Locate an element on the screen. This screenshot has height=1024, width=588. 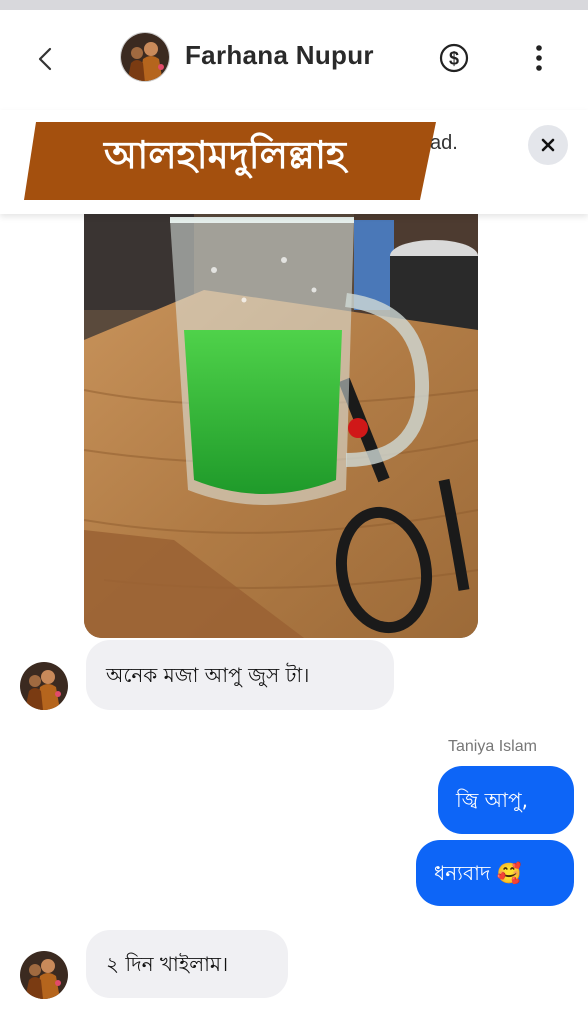
contact-name: Farhana Nupur is located at coordinates (279, 55).